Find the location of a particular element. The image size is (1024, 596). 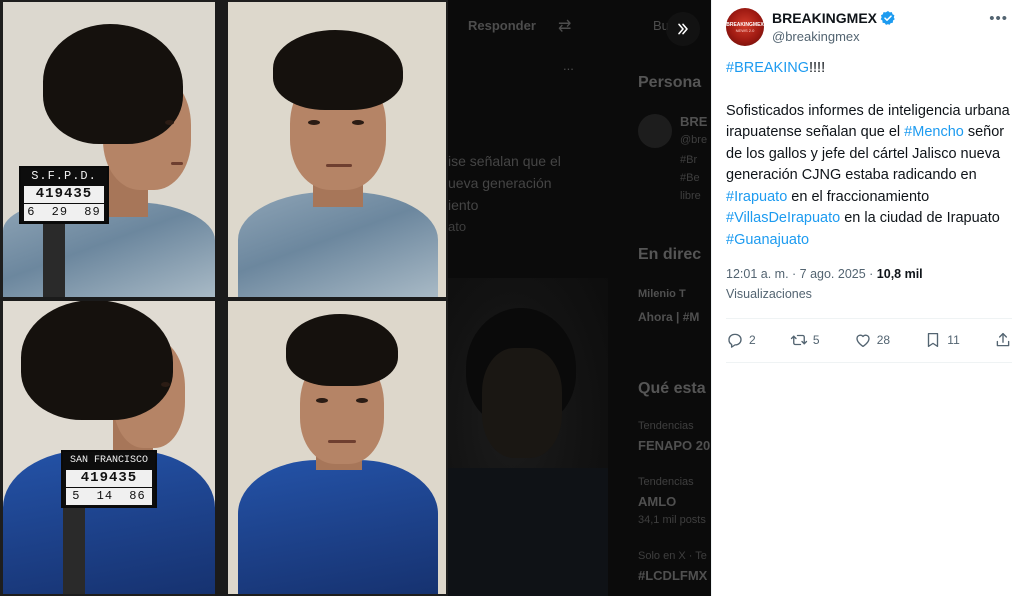

hashtag-mencho: #Mencho is located at coordinates (934, 132).